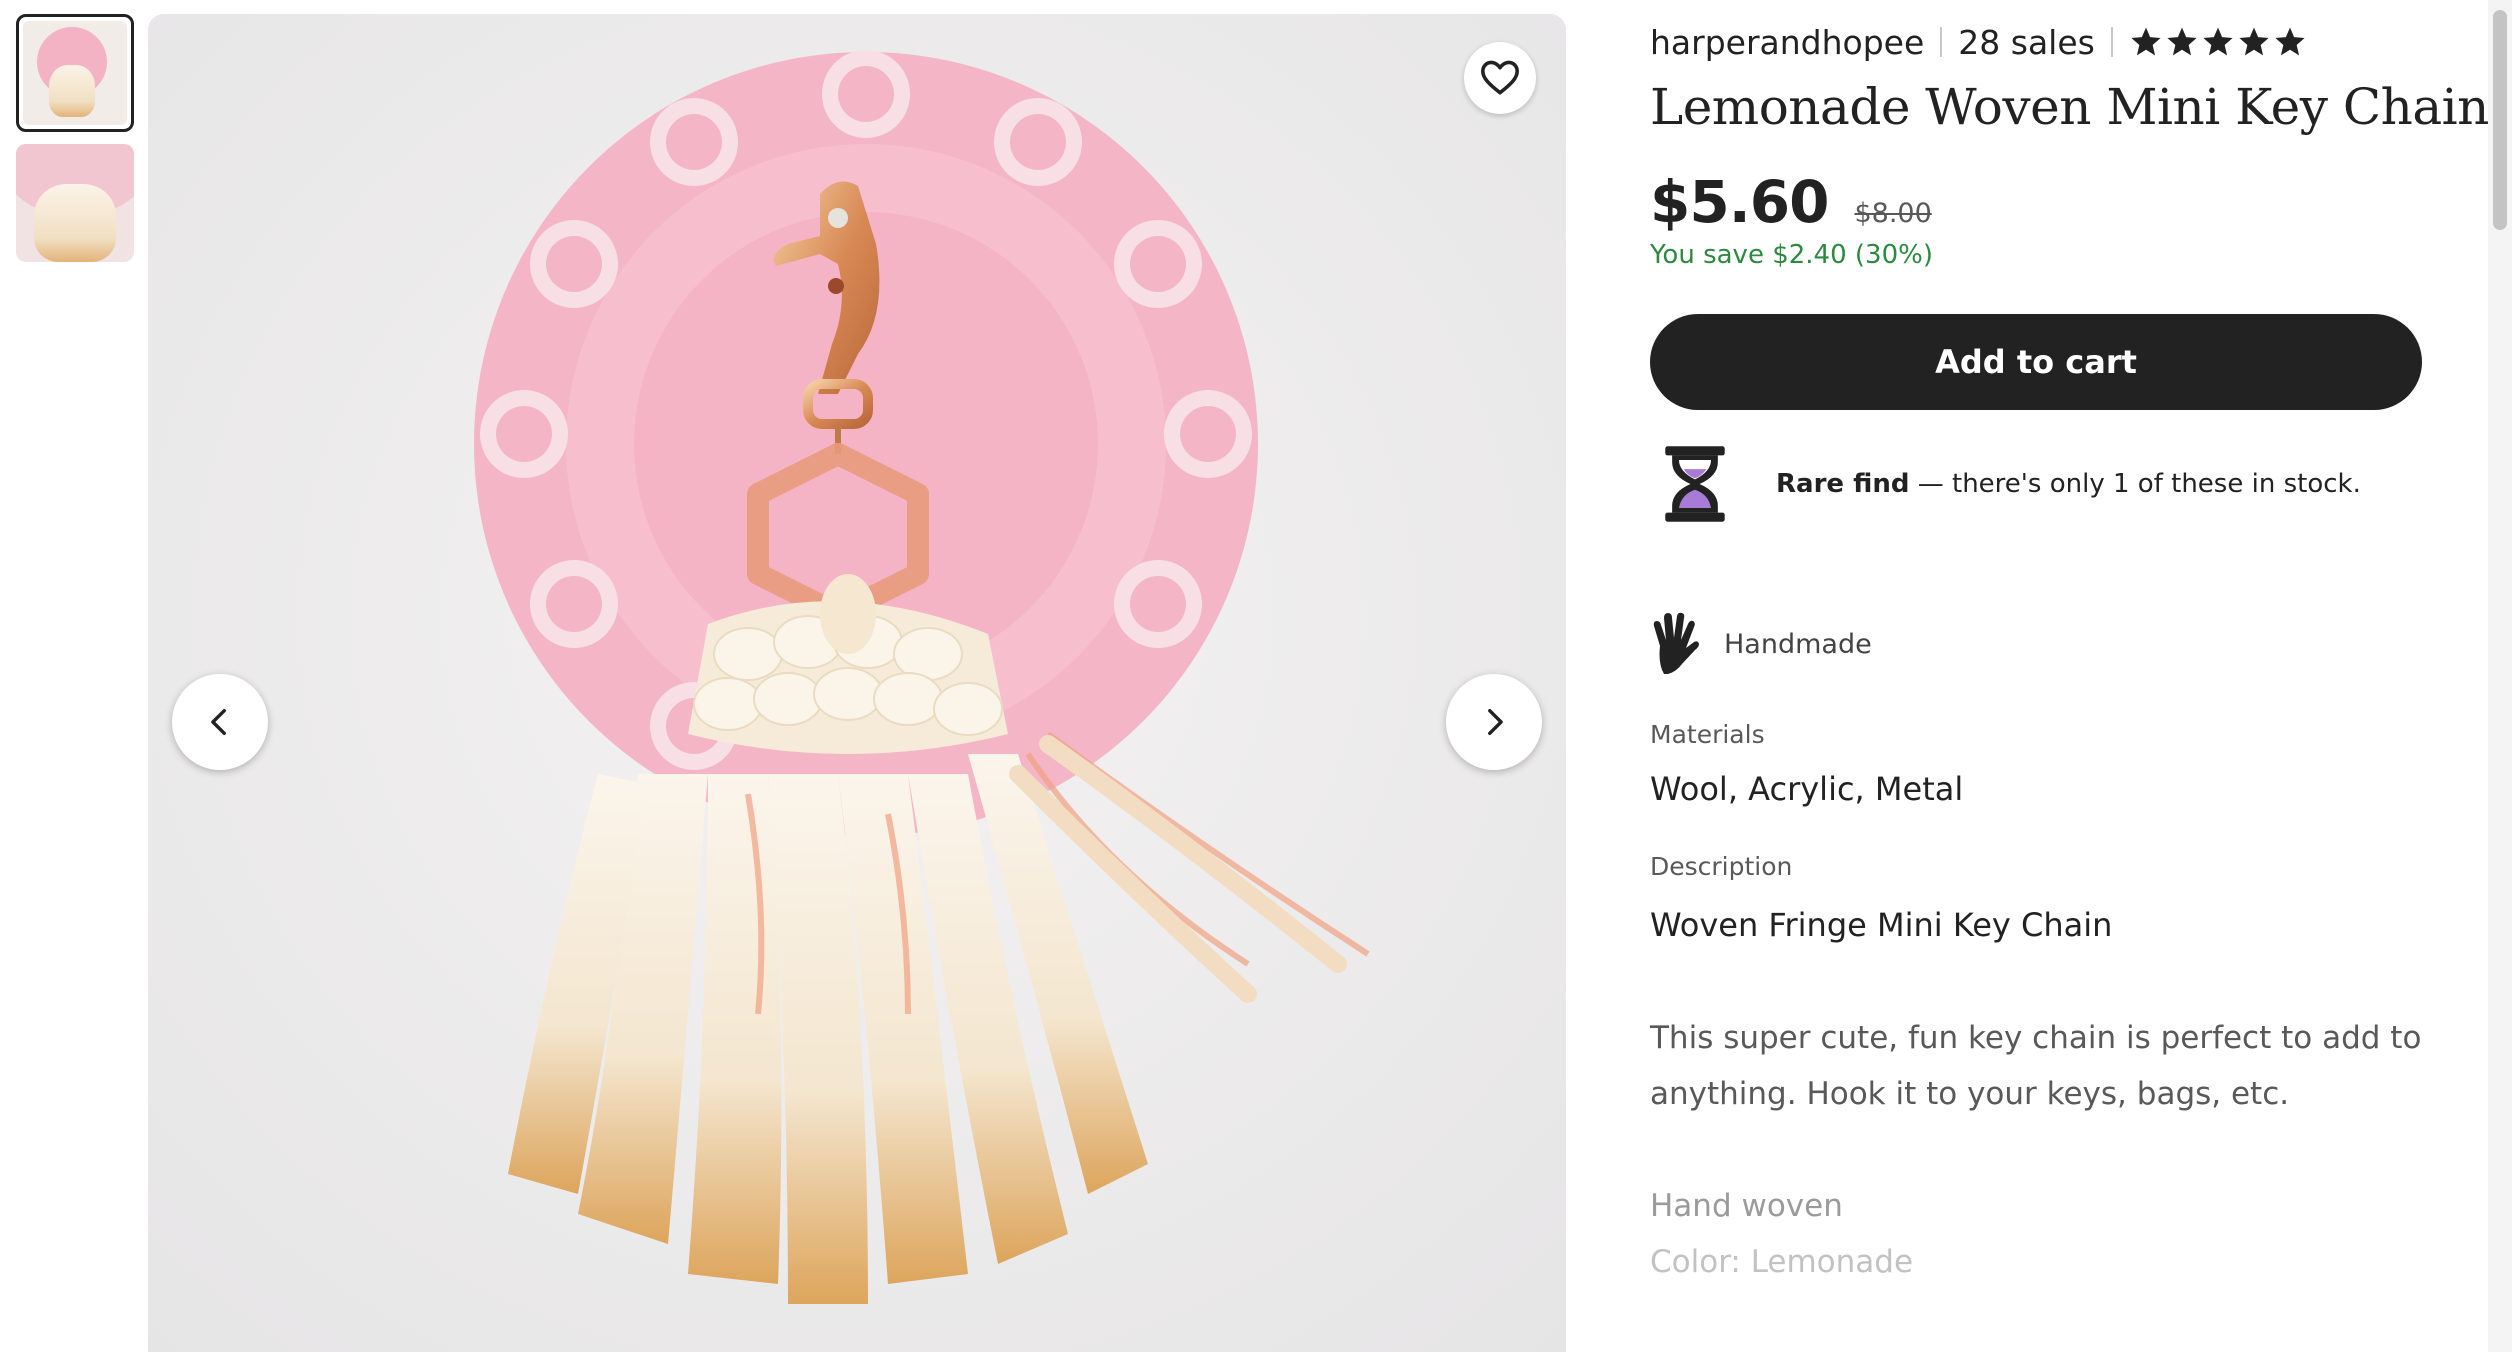 The height and width of the screenshot is (1352, 2512). Describe the element at coordinates (2135, 484) in the screenshot. I see `stock-notice-detail: — there's only 1 of these in stock.` at that location.